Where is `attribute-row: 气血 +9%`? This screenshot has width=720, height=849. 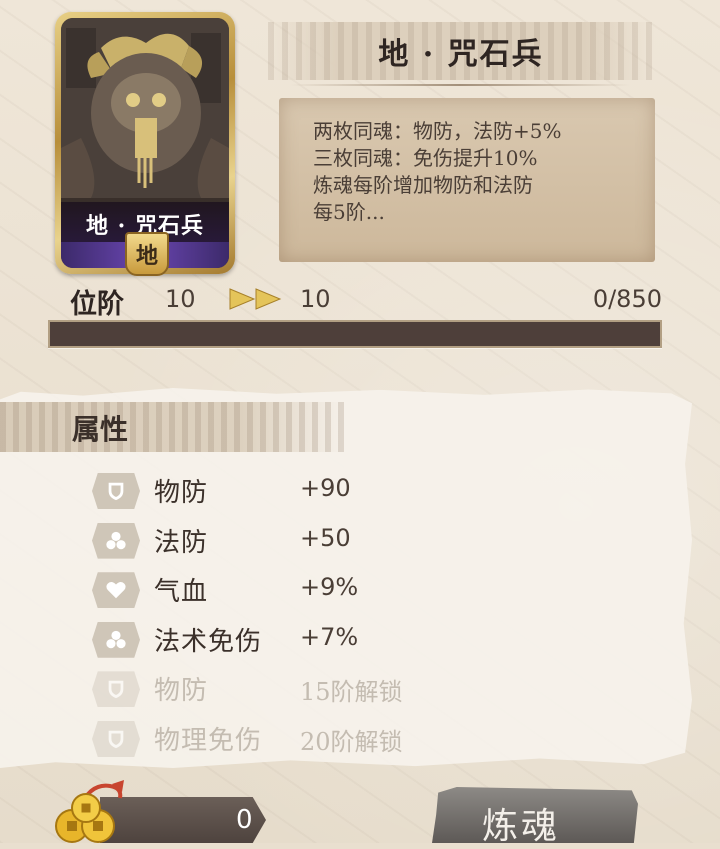
attribute-row: 气血 +9% is located at coordinates (302, 592).